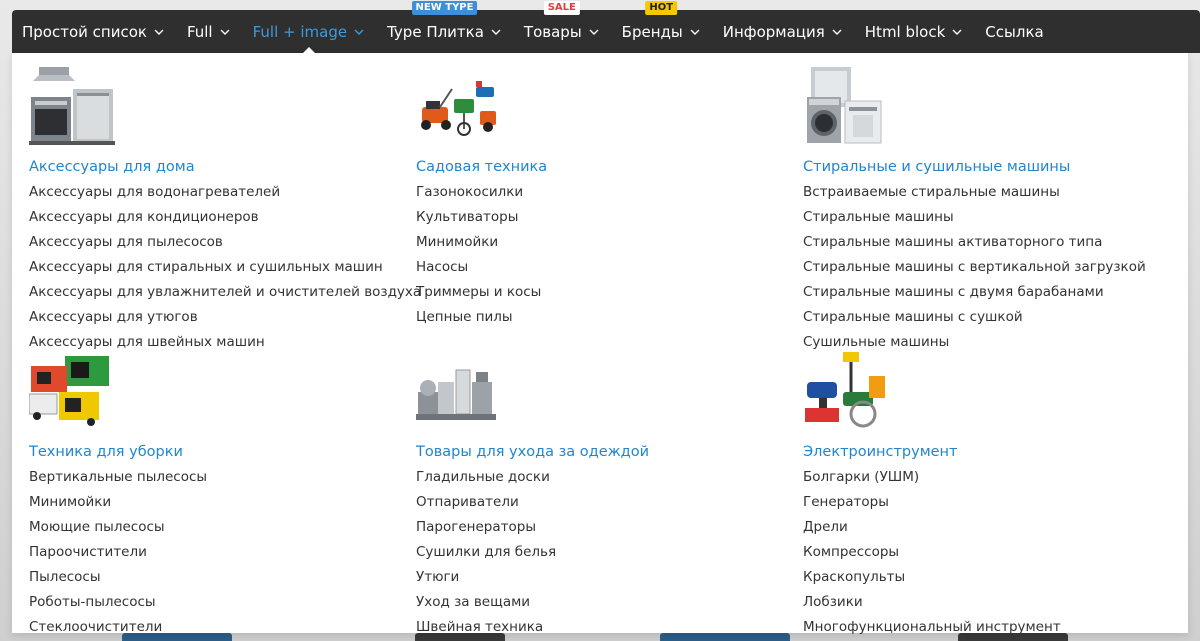 The width and height of the screenshot is (1200, 641). What do you see at coordinates (459, 106) in the screenshot?
I see `garden-tools-icon` at bounding box center [459, 106].